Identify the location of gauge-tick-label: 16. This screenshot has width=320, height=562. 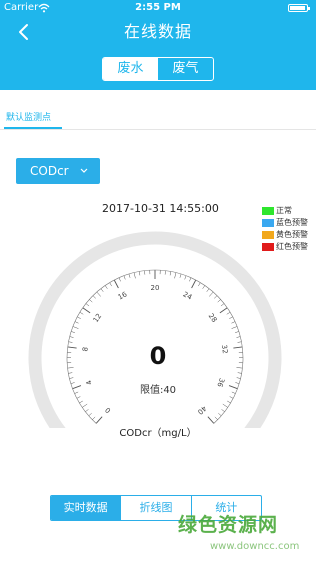
(123, 295).